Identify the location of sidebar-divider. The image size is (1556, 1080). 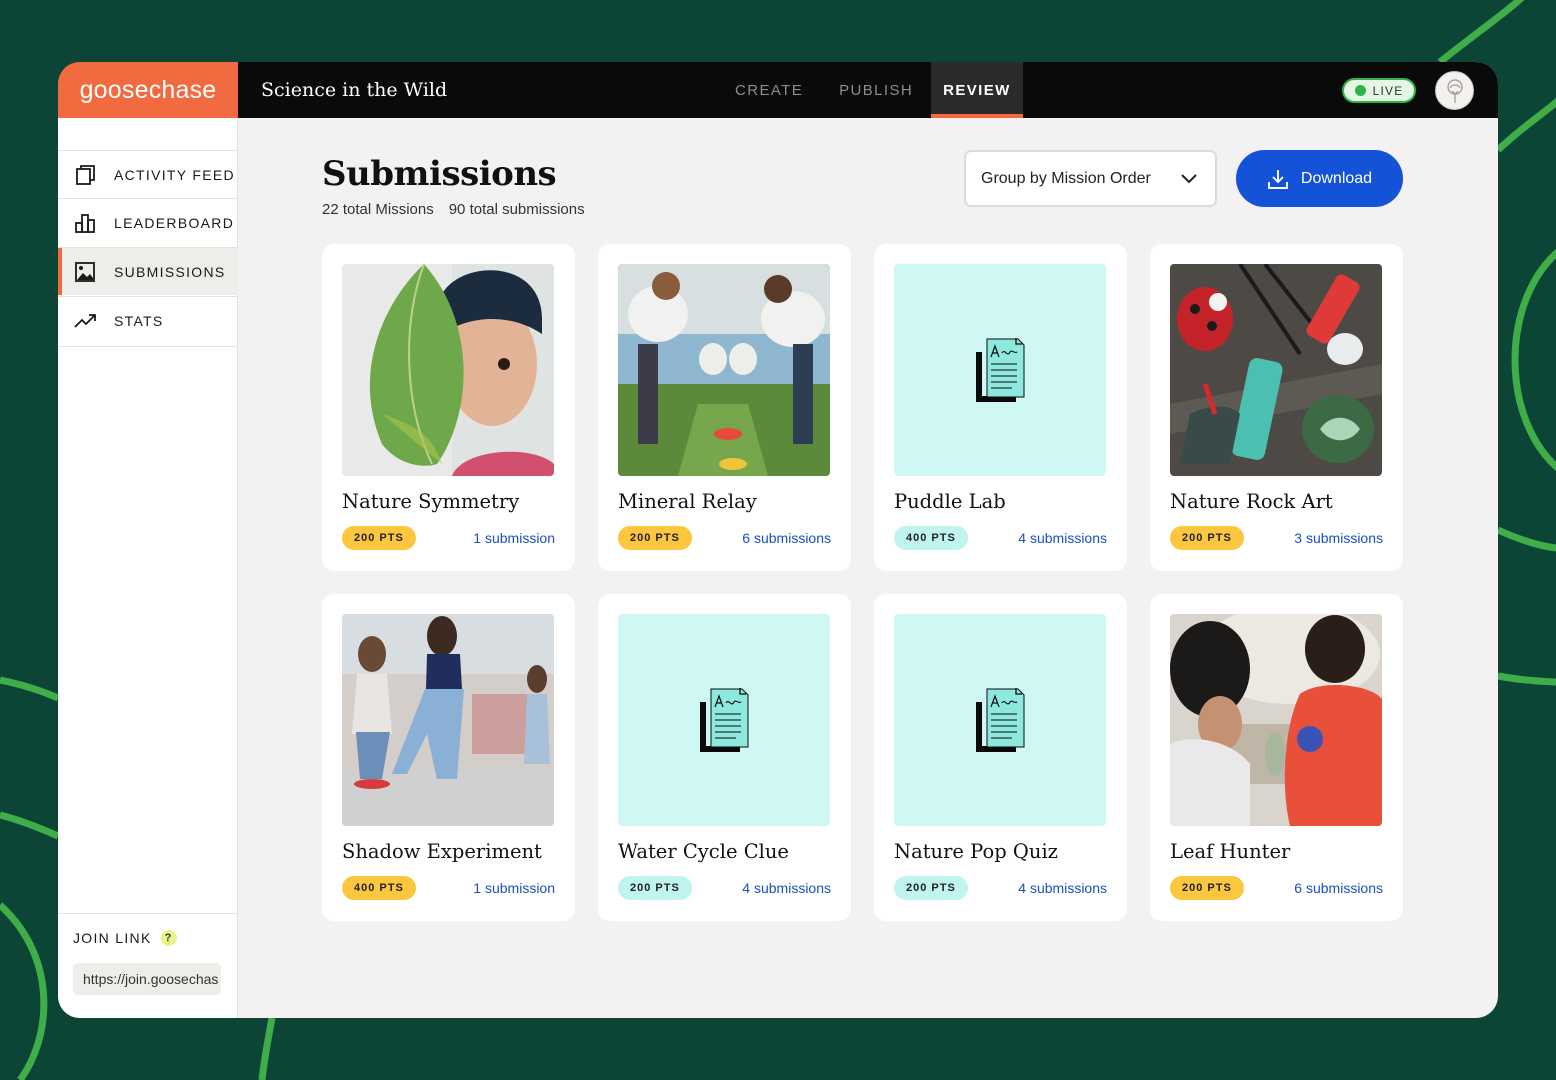
(148, 346).